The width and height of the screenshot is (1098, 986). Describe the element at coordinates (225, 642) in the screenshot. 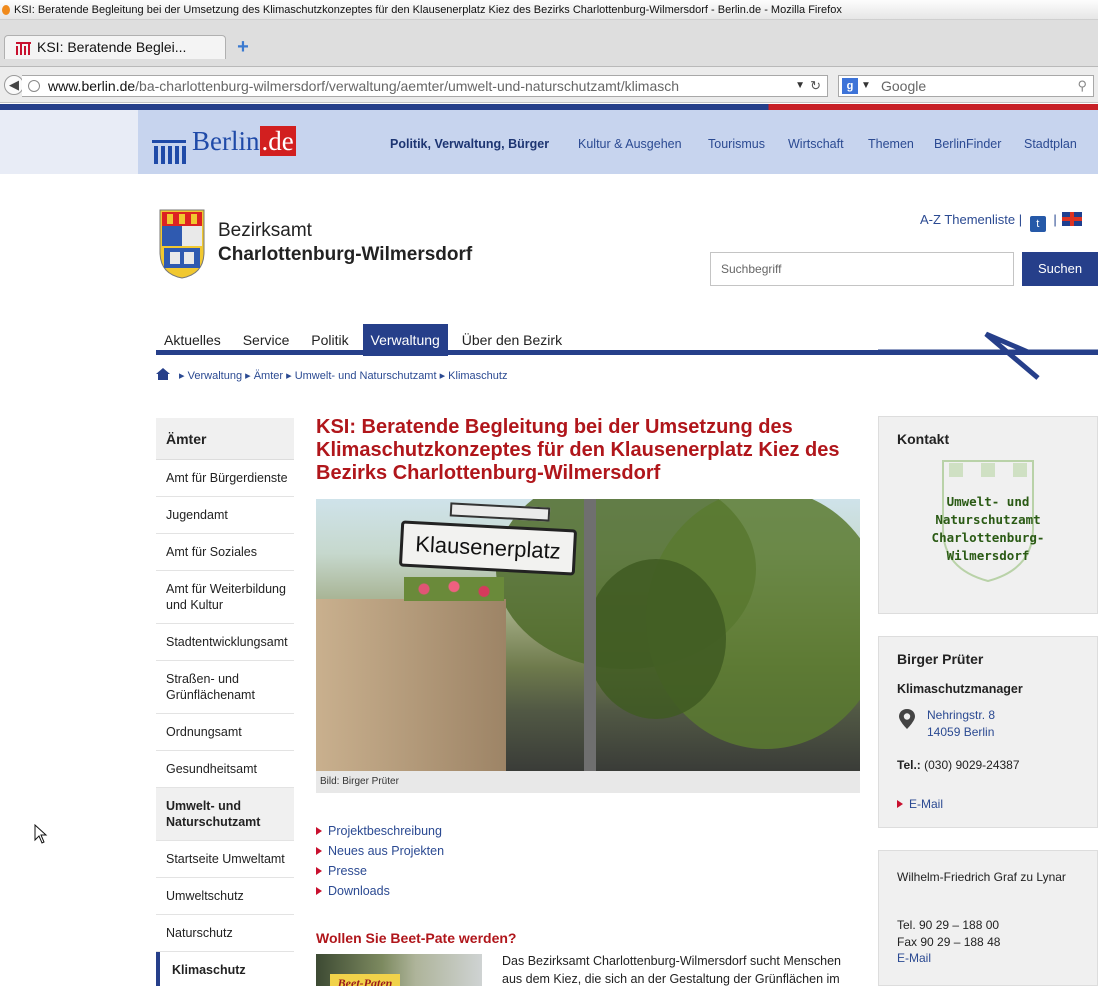

I see `sidebar-item-stadtentwicklung: Stadtentwicklungsamt` at that location.